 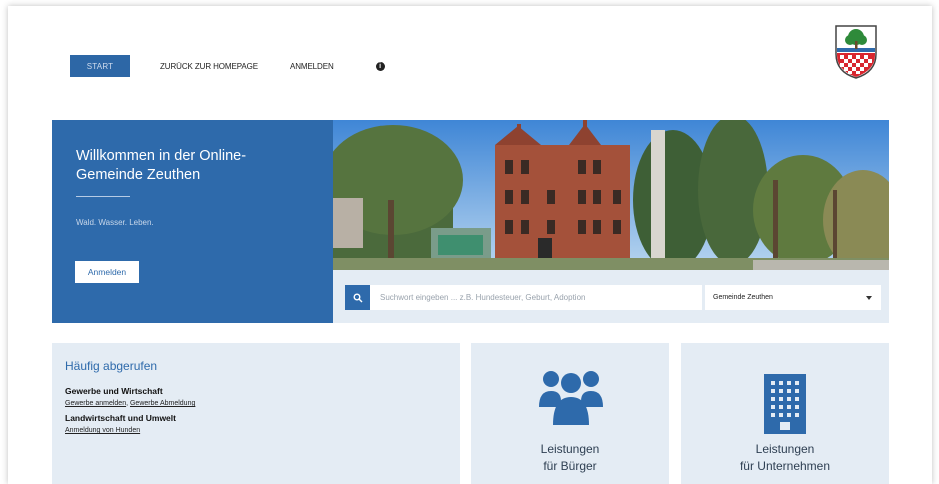 I want to click on link-deregister-business: Gewerbe Abmeldung, so click(x=162, y=403).